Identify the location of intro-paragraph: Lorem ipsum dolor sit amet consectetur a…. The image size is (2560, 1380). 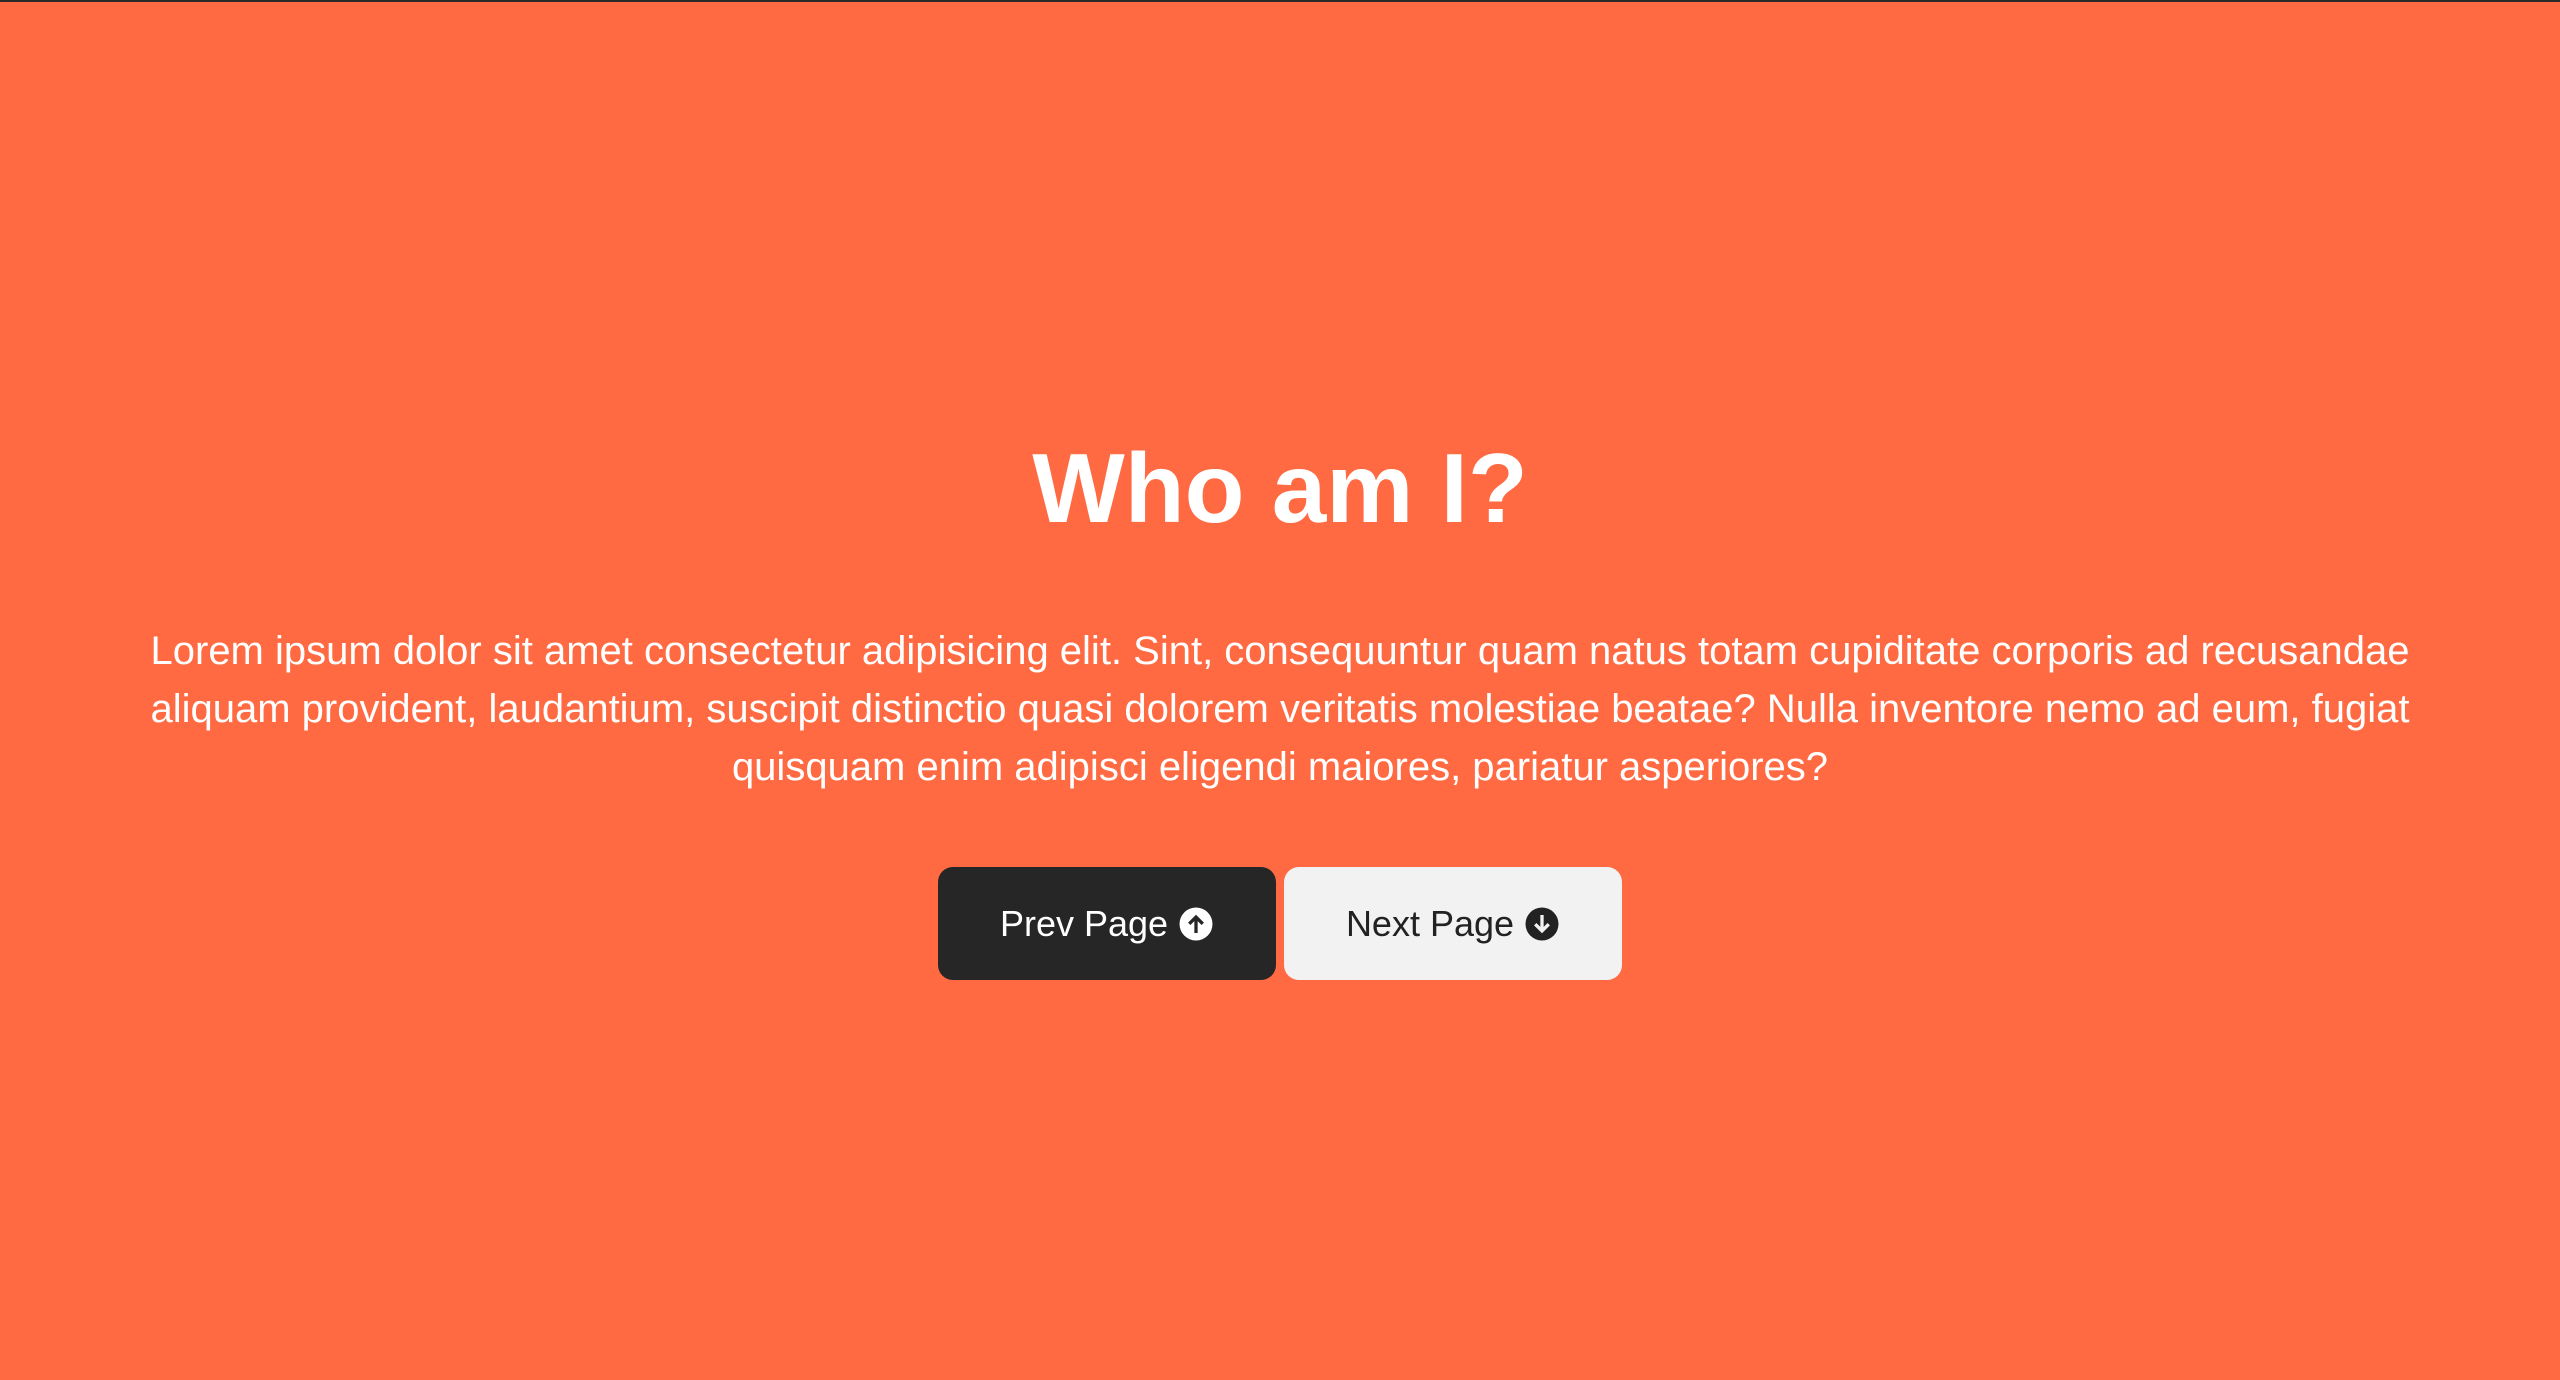
(1280, 709).